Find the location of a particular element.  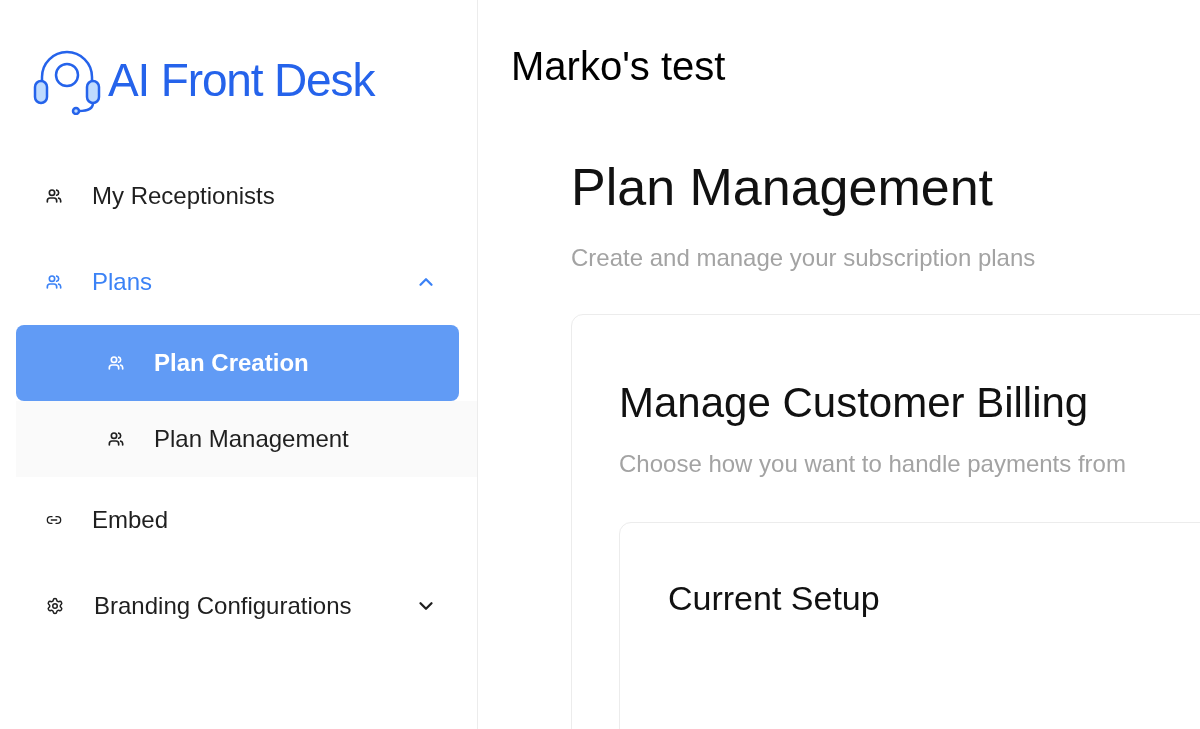

sidebar-item: Plans is located at coordinates (238, 282).